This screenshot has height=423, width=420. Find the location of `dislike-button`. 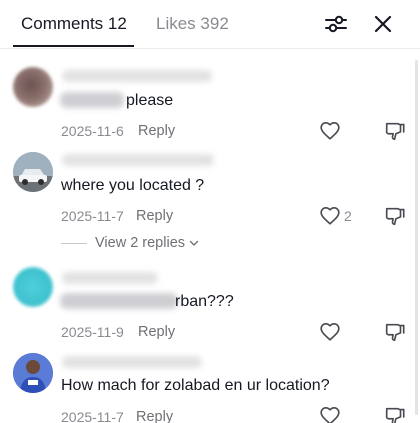

dislike-button is located at coordinates (395, 414).